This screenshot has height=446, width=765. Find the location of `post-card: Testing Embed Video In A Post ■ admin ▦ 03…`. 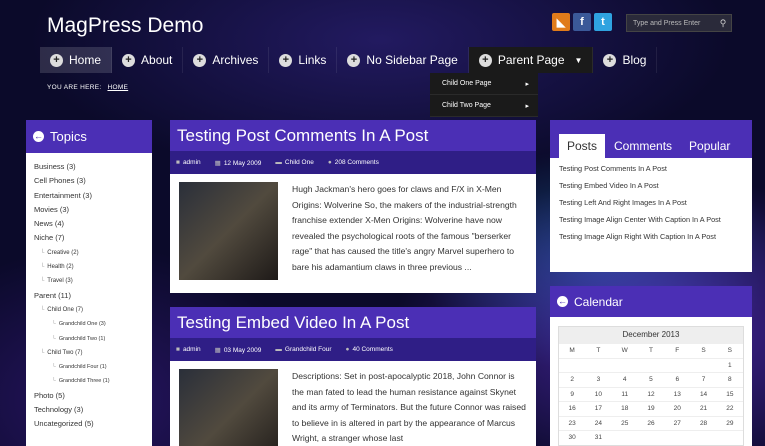

post-card: Testing Embed Video In A Post ■ admin ▦ 03… is located at coordinates (353, 376).